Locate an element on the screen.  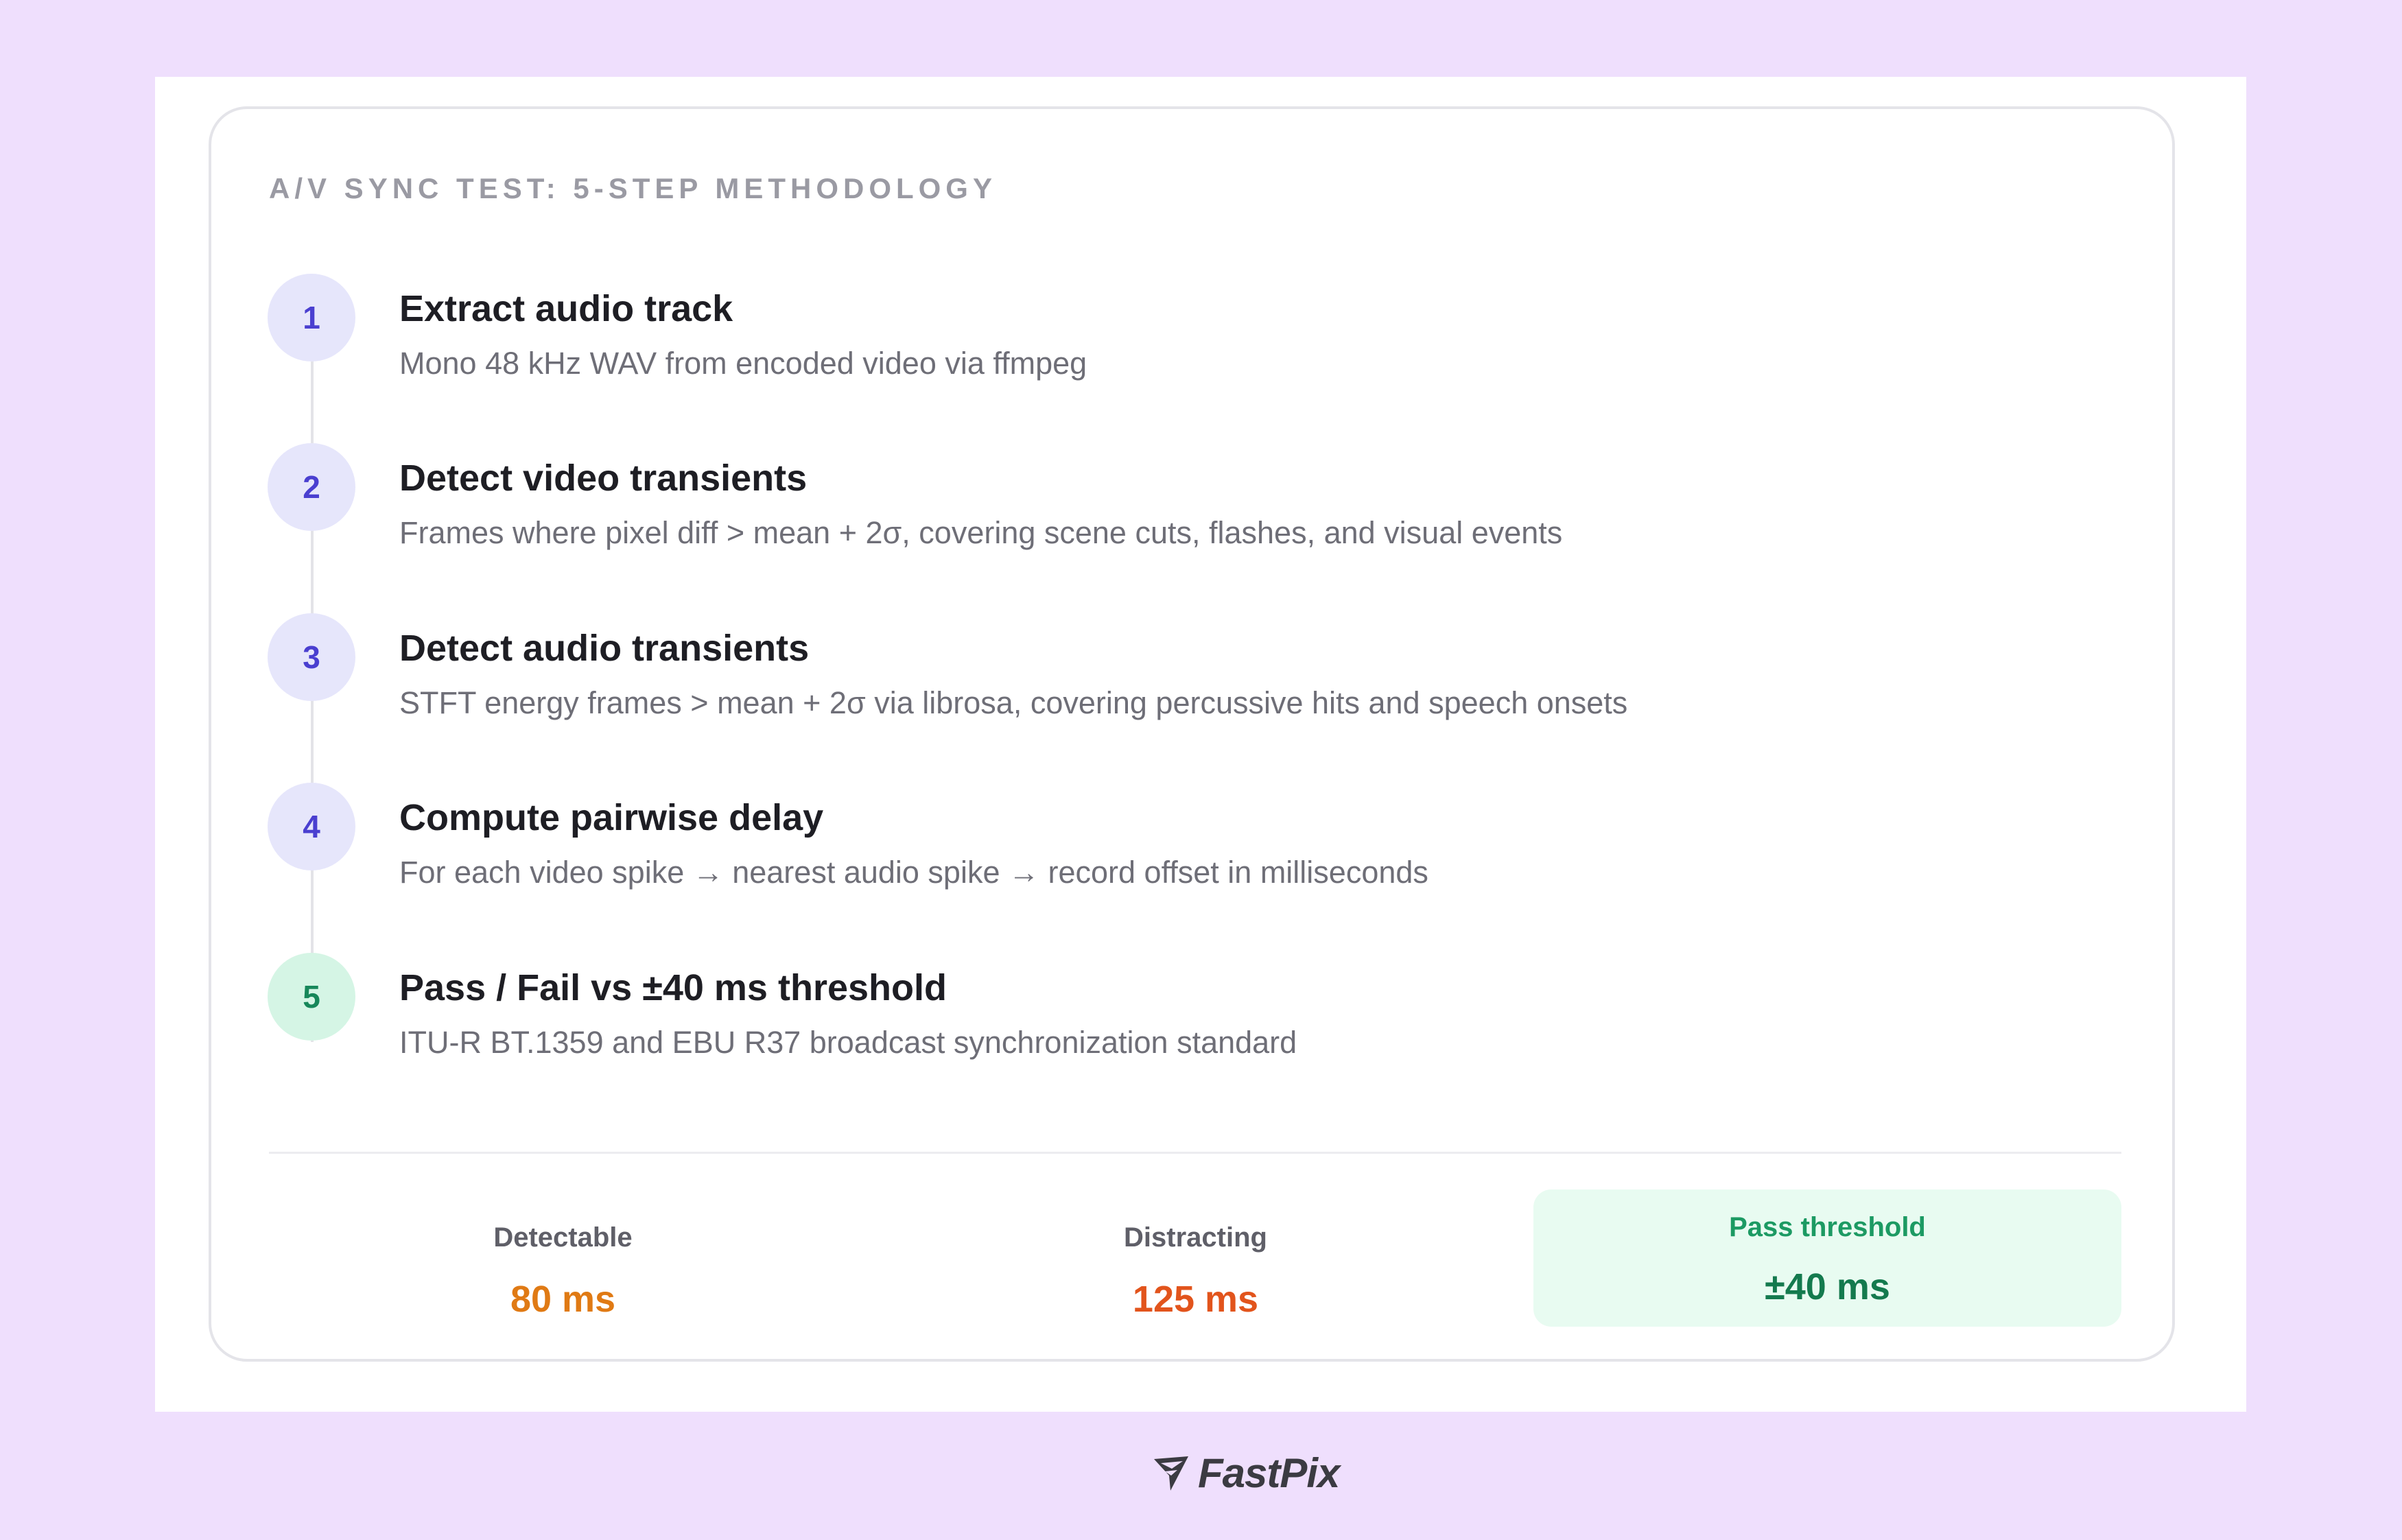
fastpix-logo-icon is located at coordinates (1171, 1474).